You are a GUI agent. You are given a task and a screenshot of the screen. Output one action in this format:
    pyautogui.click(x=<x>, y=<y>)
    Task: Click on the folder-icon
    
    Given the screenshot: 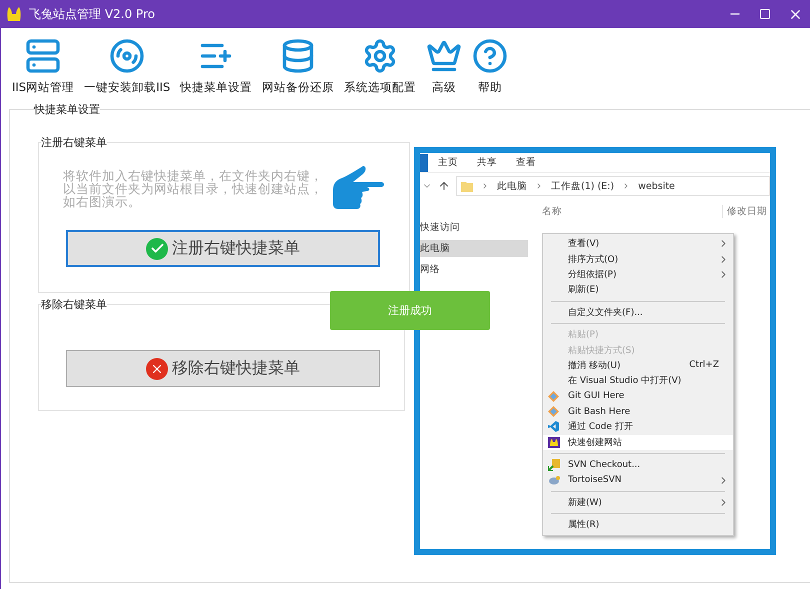 What is the action you would take?
    pyautogui.click(x=467, y=186)
    